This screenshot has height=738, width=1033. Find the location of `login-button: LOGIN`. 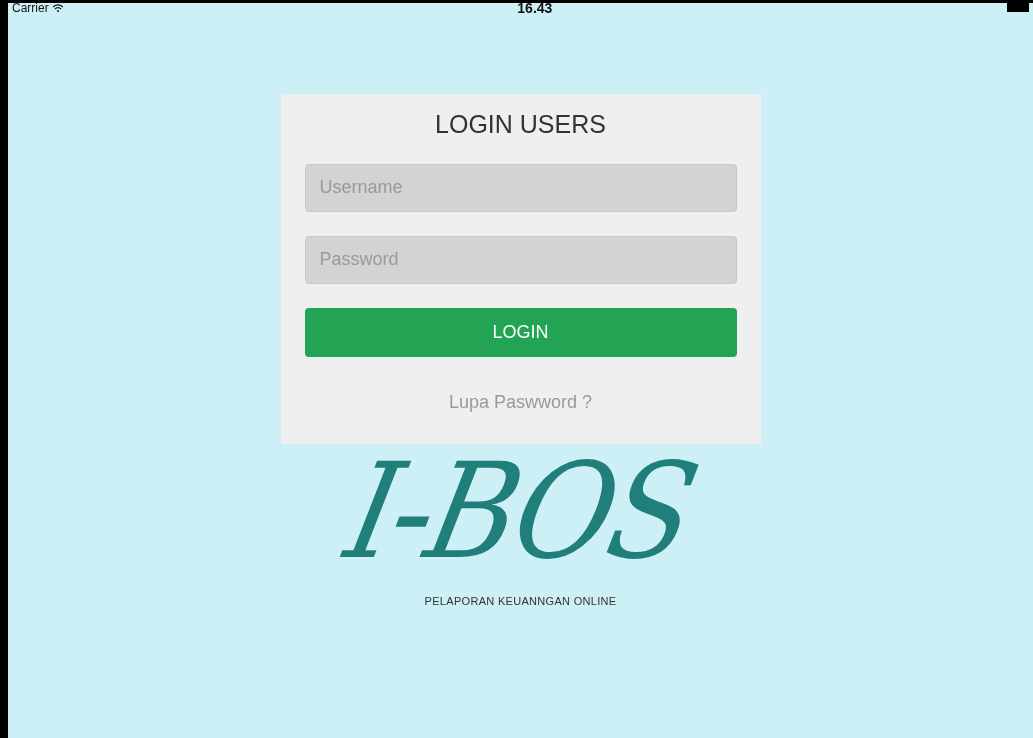

login-button: LOGIN is located at coordinates (520, 332).